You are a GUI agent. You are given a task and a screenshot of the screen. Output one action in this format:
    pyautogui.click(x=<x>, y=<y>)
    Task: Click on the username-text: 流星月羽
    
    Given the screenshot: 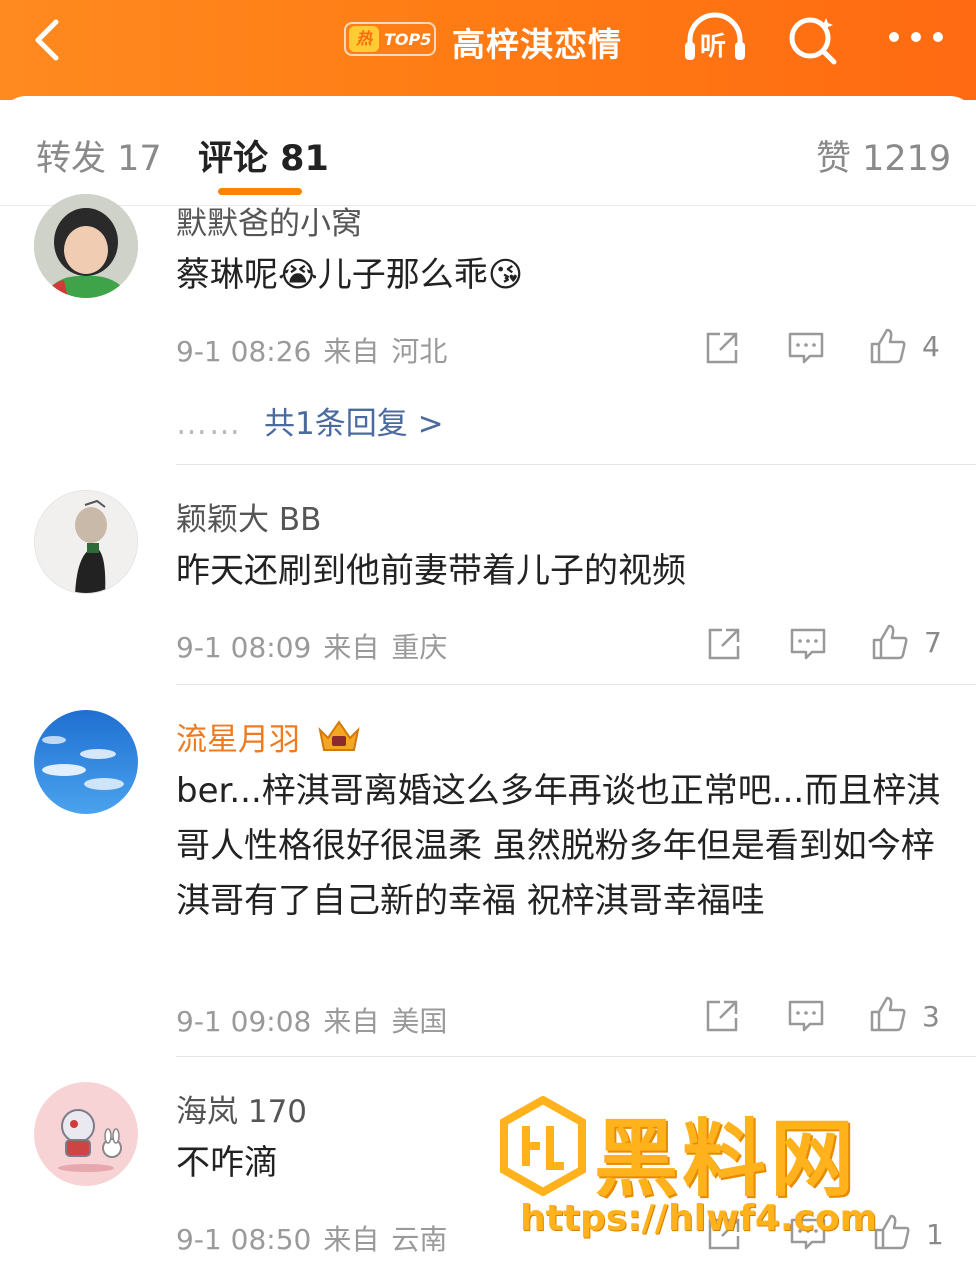 What is the action you would take?
    pyautogui.click(x=238, y=740)
    